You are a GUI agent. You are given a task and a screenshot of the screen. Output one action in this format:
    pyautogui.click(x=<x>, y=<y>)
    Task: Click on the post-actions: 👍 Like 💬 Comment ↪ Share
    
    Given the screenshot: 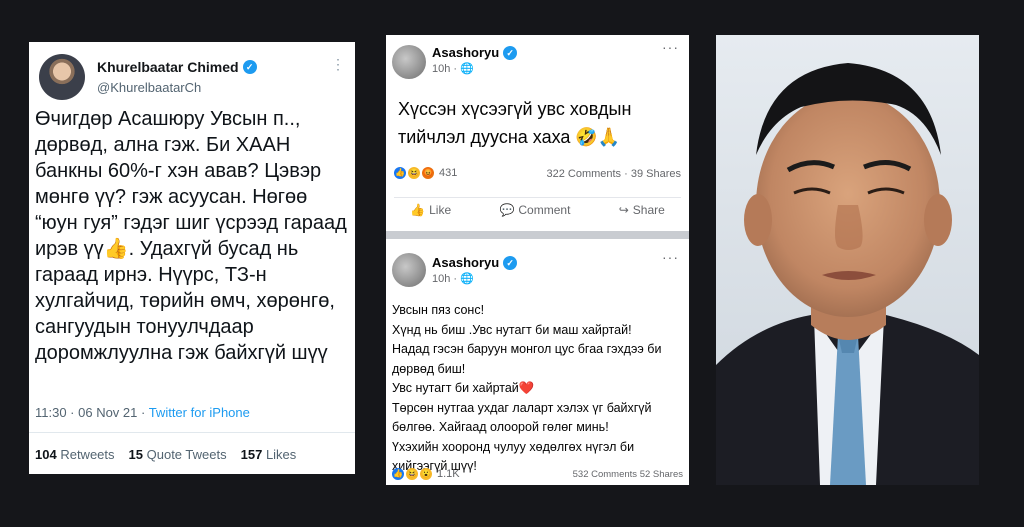 What is the action you would take?
    pyautogui.click(x=537, y=210)
    